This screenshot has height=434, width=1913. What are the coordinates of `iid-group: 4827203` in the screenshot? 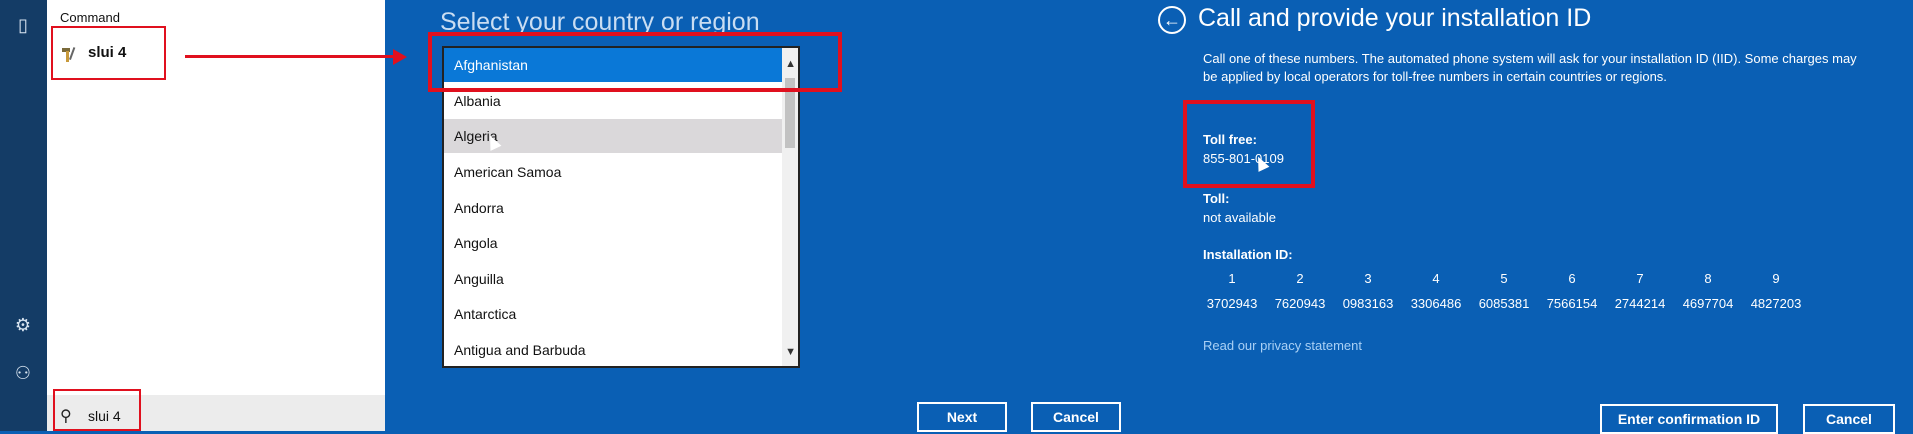 It's located at (1776, 303).